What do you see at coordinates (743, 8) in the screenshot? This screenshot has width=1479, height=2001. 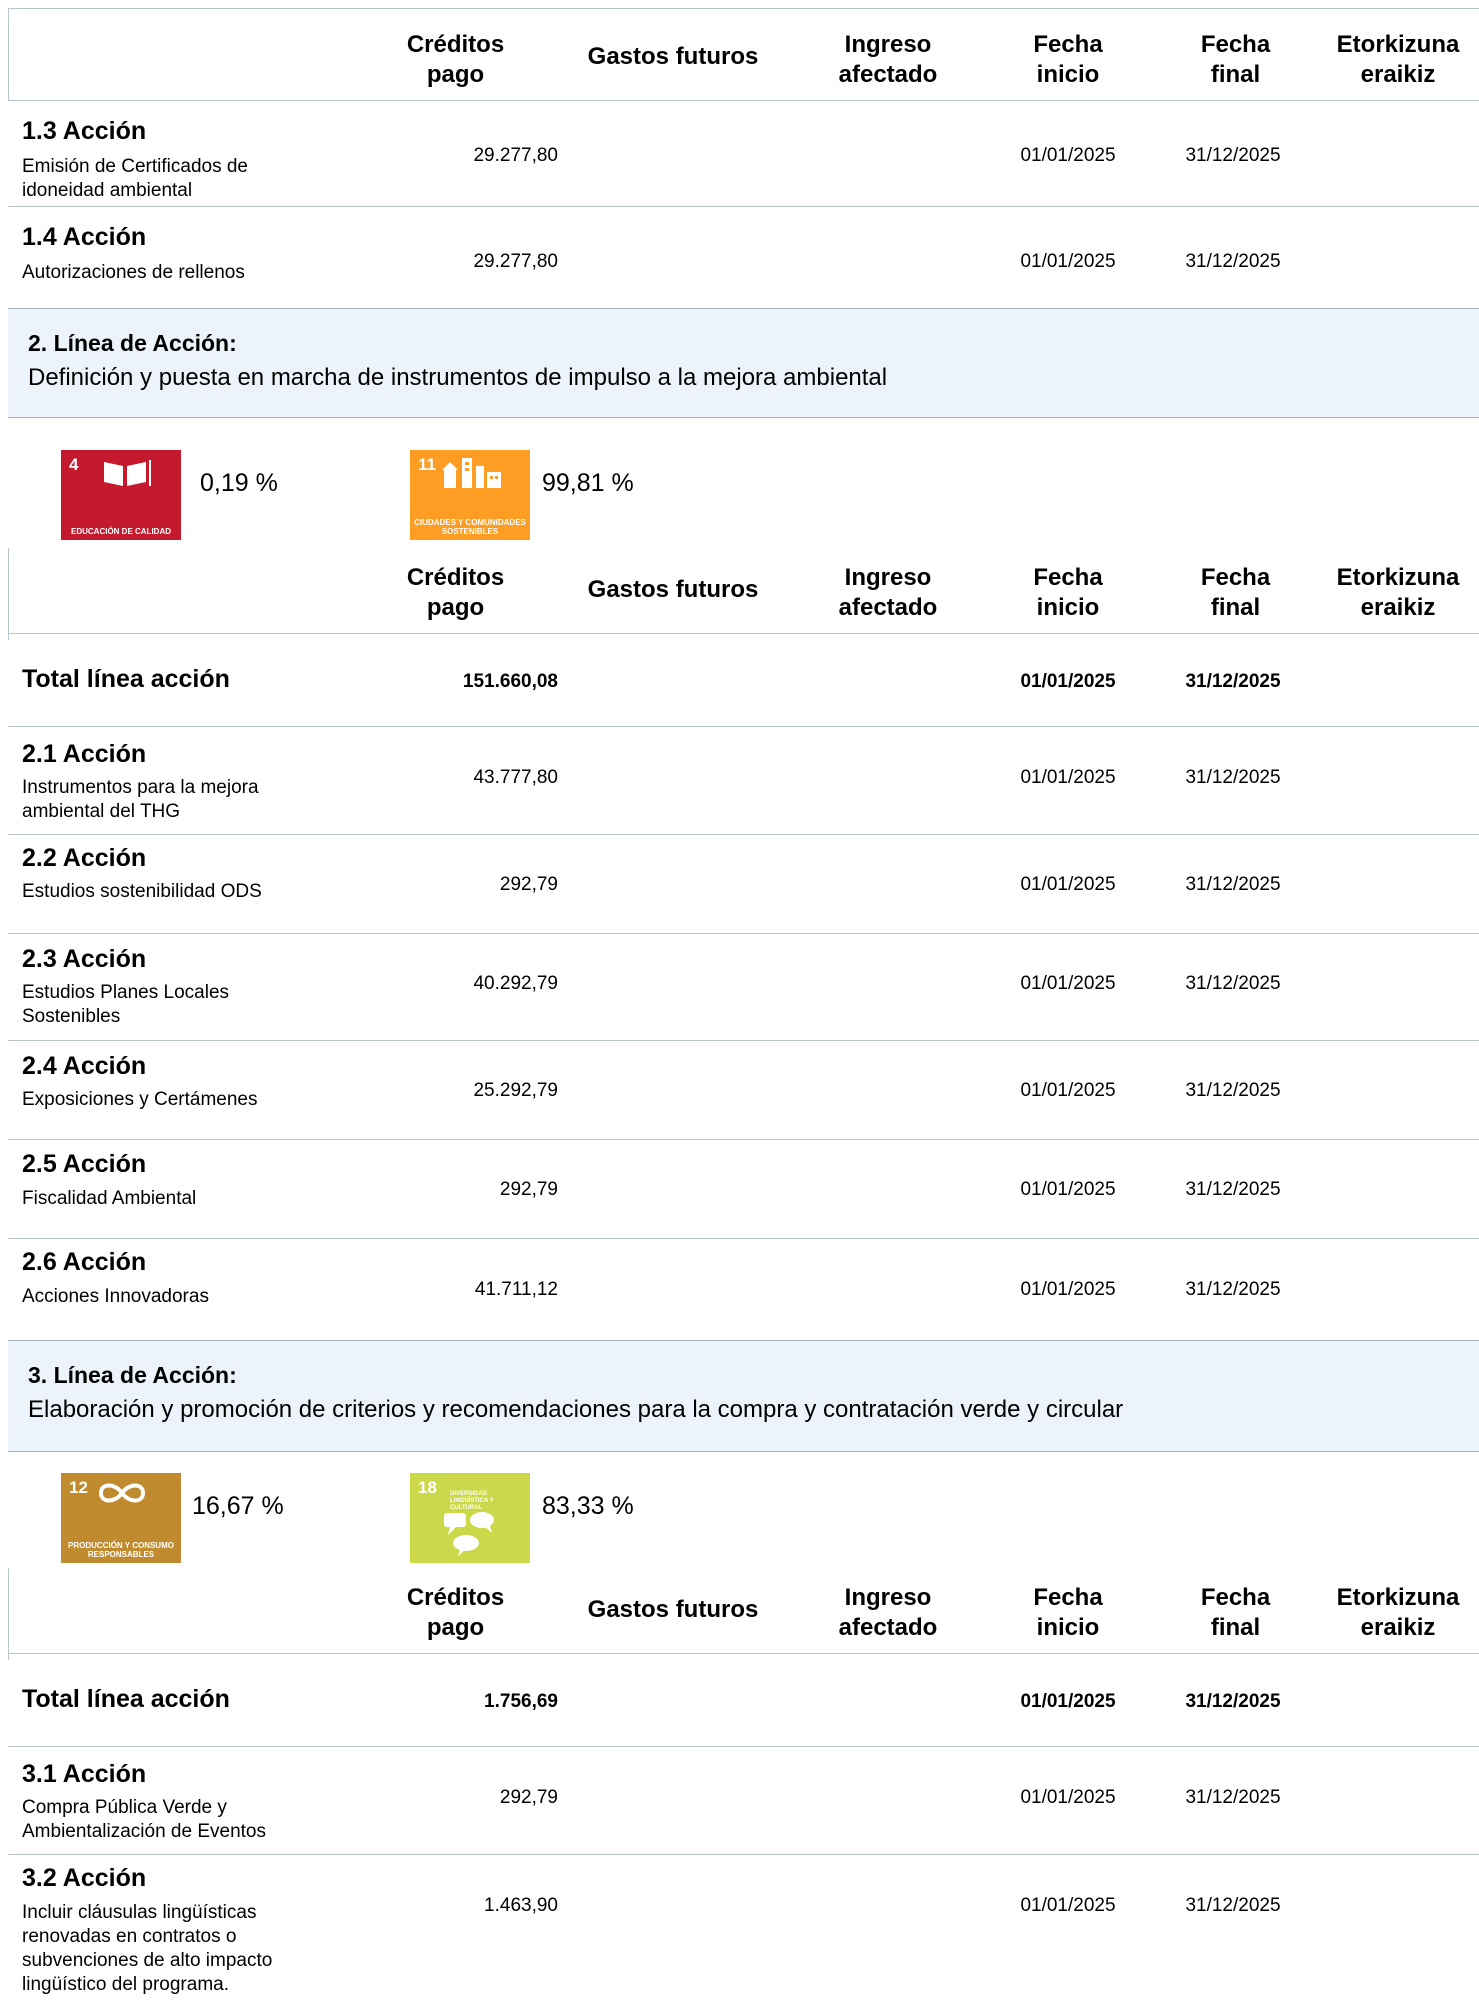 I see `table-top-border` at bounding box center [743, 8].